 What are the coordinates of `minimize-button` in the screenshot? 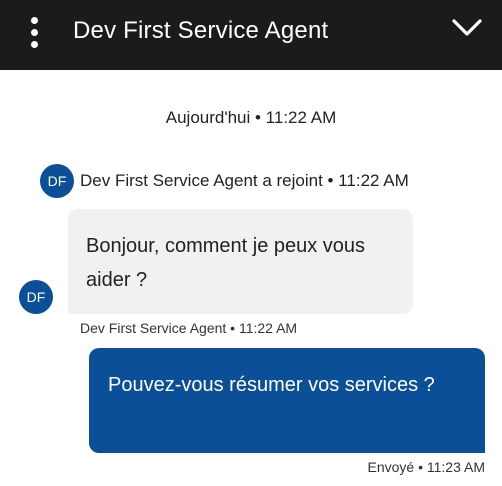 It's located at (467, 28).